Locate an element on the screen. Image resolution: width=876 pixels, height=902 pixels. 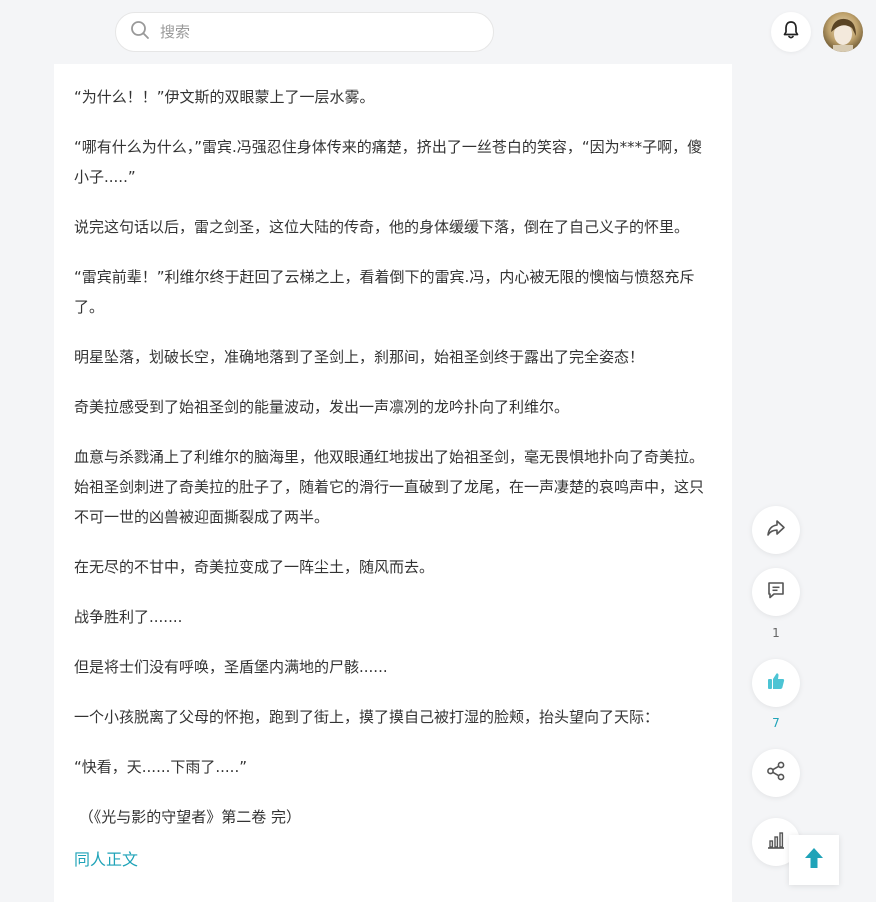
share-arrow-icon is located at coordinates (776, 530).